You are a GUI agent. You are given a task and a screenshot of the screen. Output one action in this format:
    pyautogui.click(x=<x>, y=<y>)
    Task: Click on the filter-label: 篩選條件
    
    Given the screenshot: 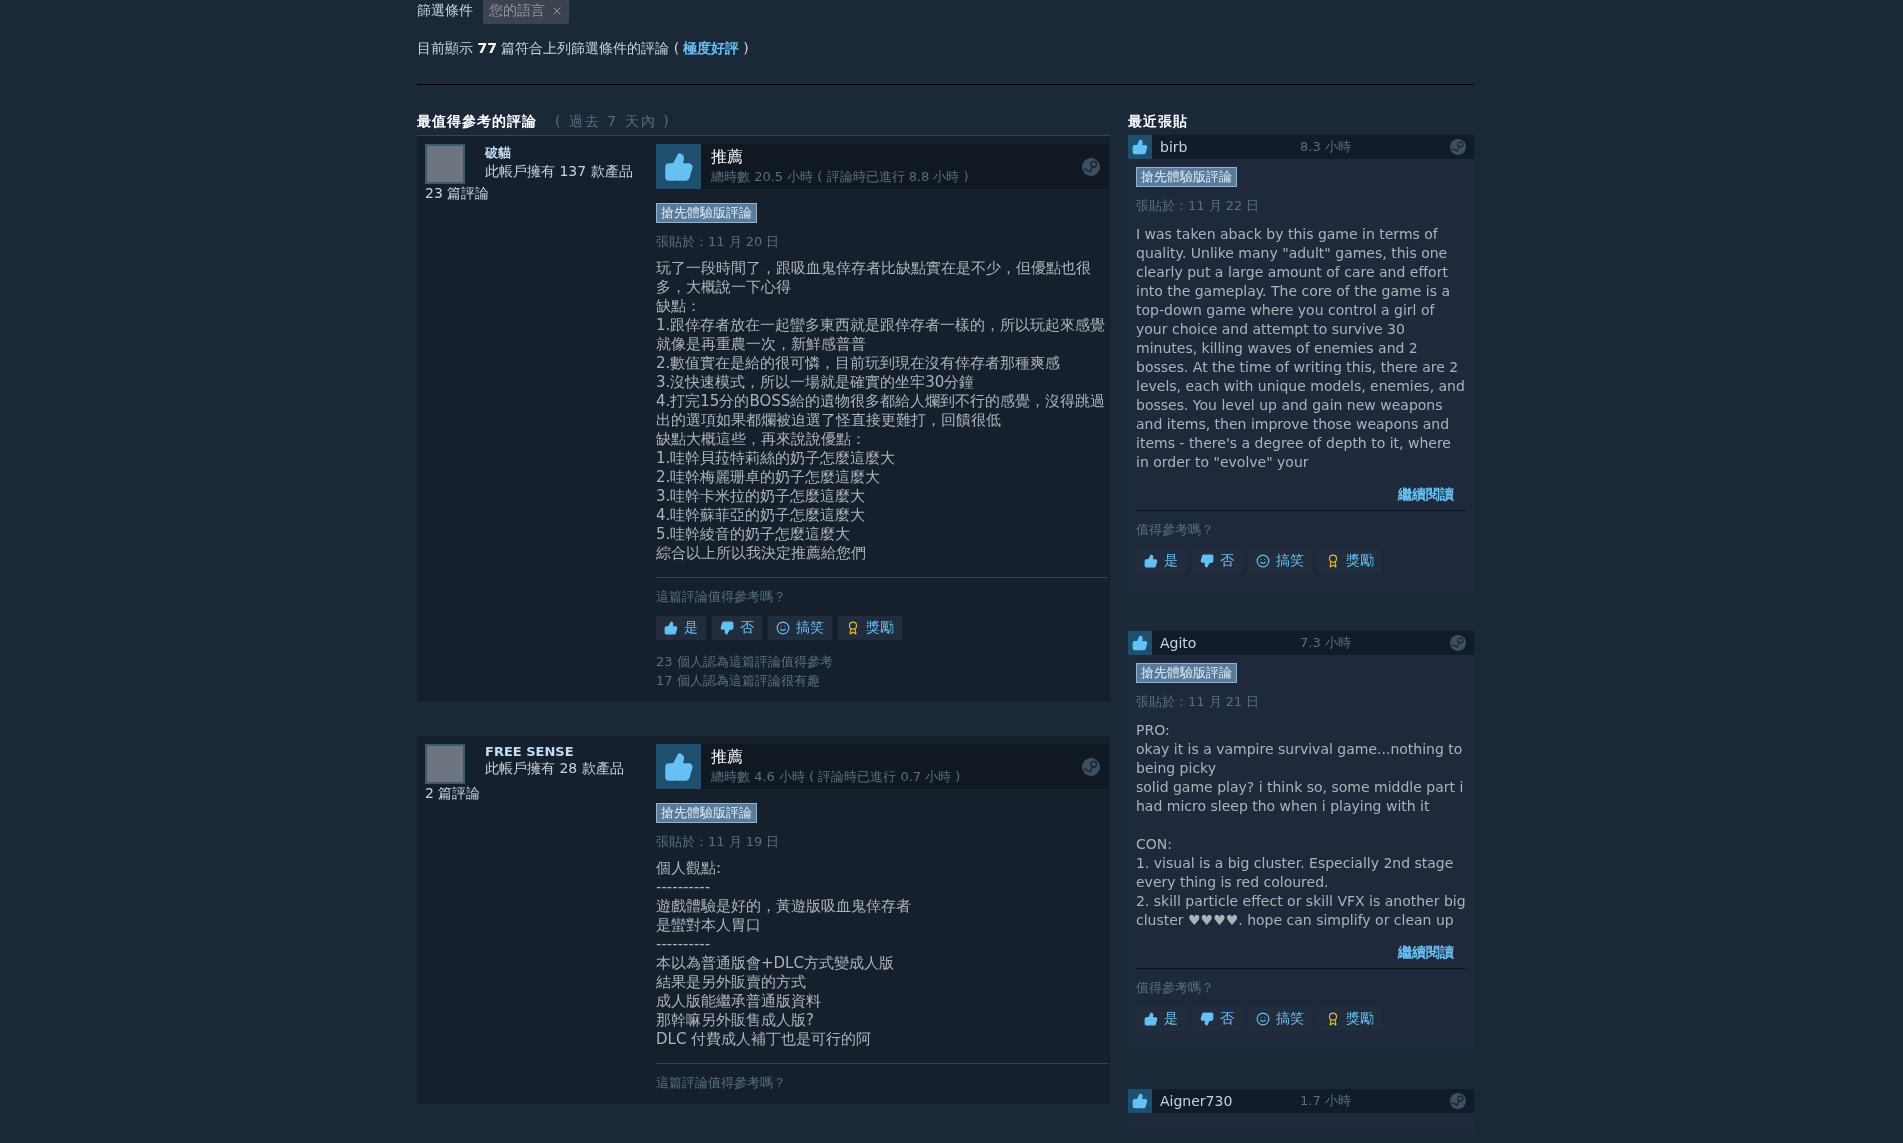 What is the action you would take?
    pyautogui.click(x=445, y=11)
    